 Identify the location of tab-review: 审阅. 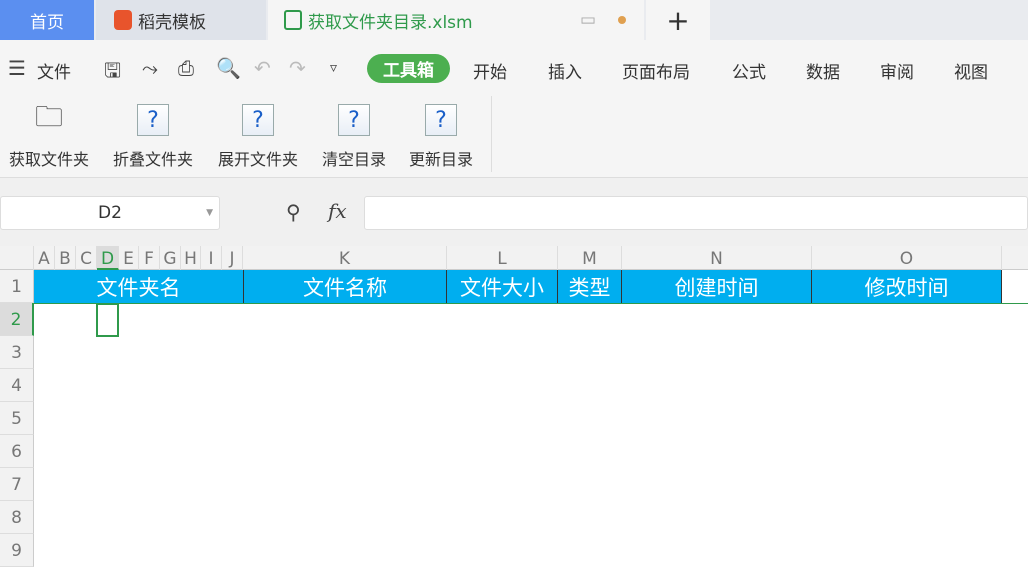
(897, 70).